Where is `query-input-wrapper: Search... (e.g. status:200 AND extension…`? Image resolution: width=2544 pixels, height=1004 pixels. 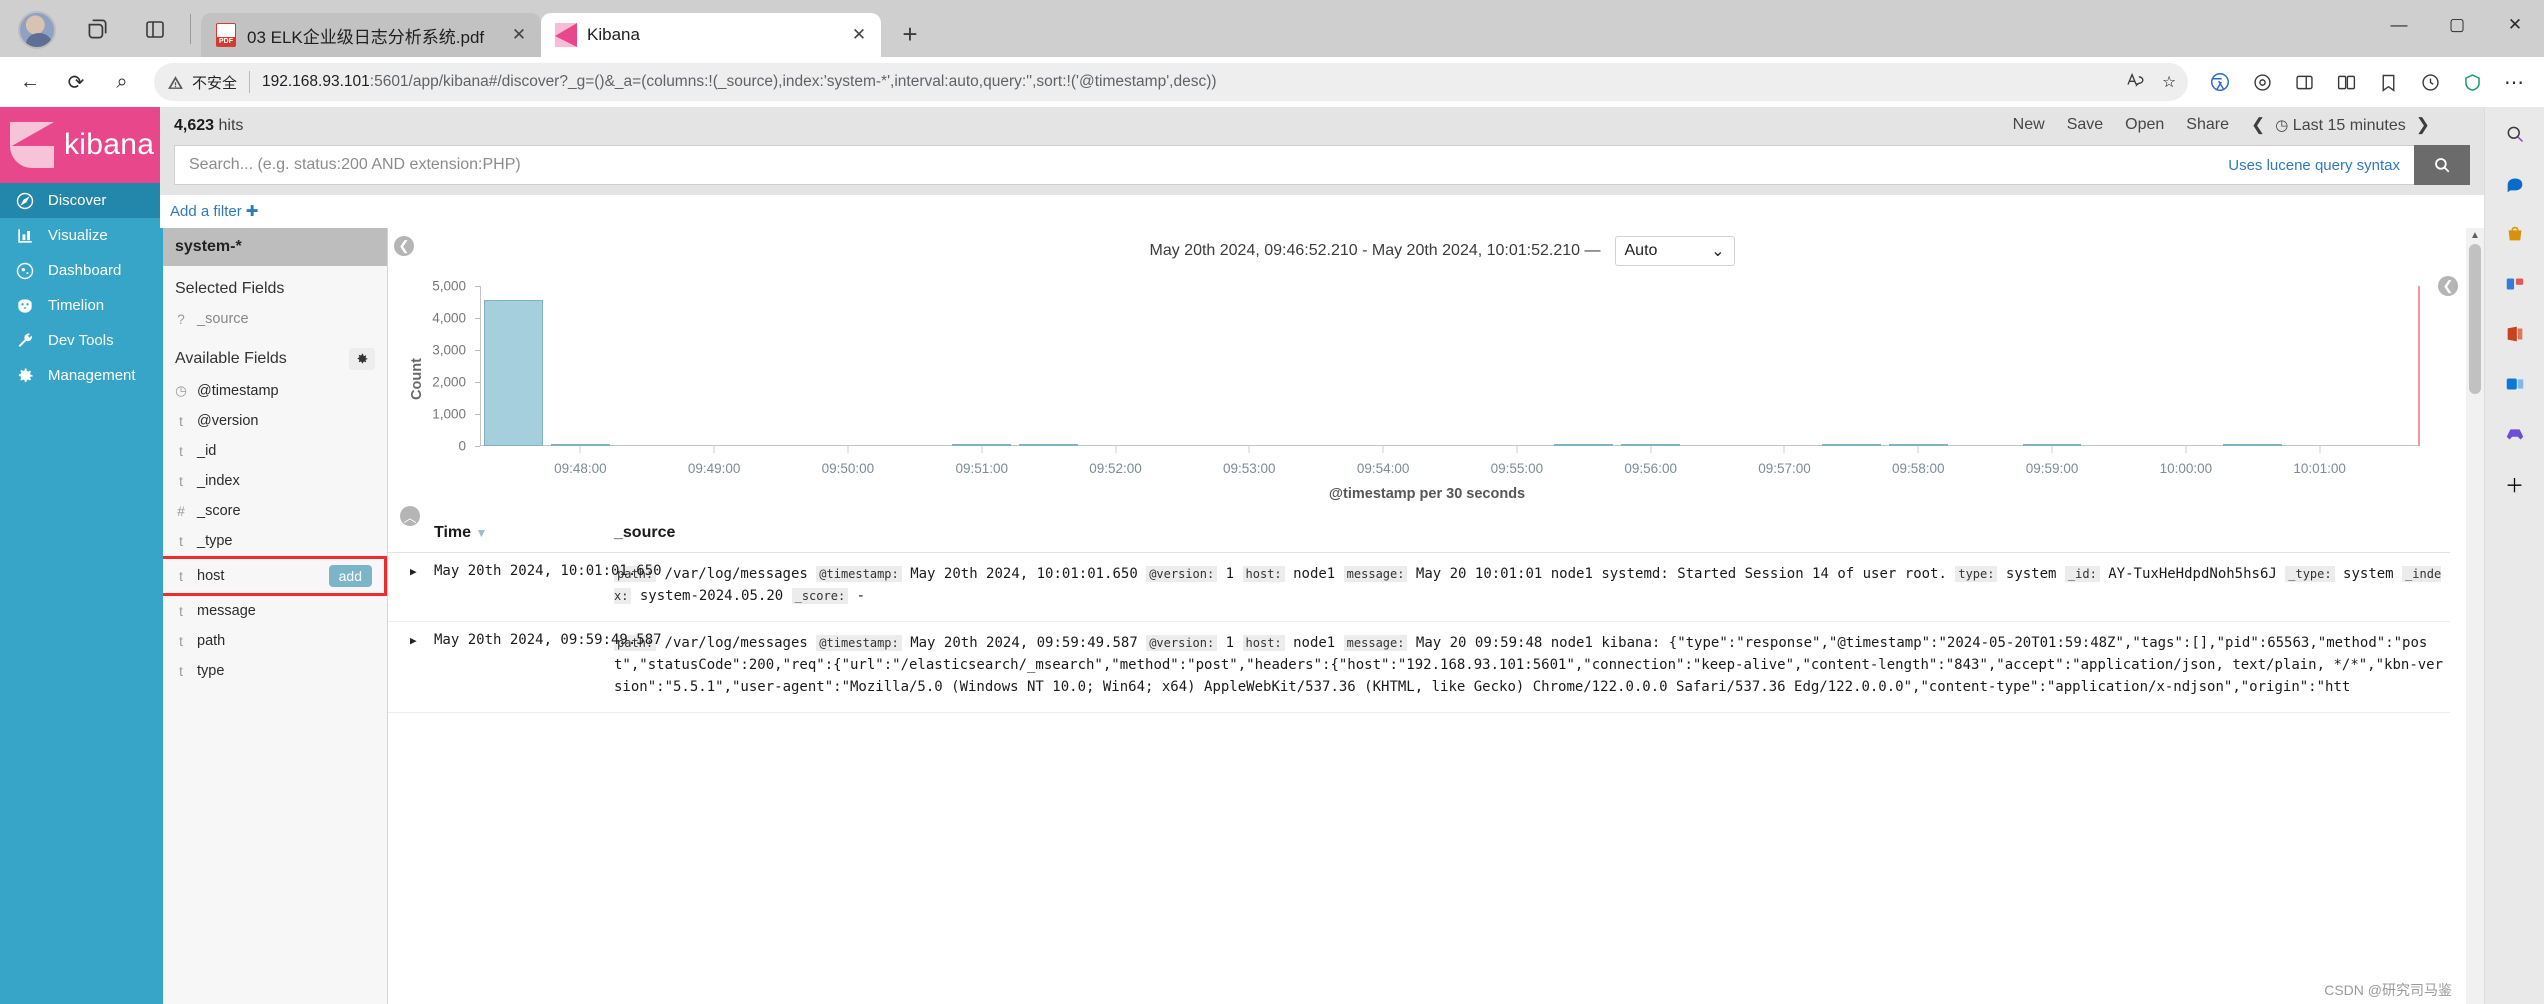 query-input-wrapper: Search... (e.g. status:200 AND extension… is located at coordinates (1294, 165).